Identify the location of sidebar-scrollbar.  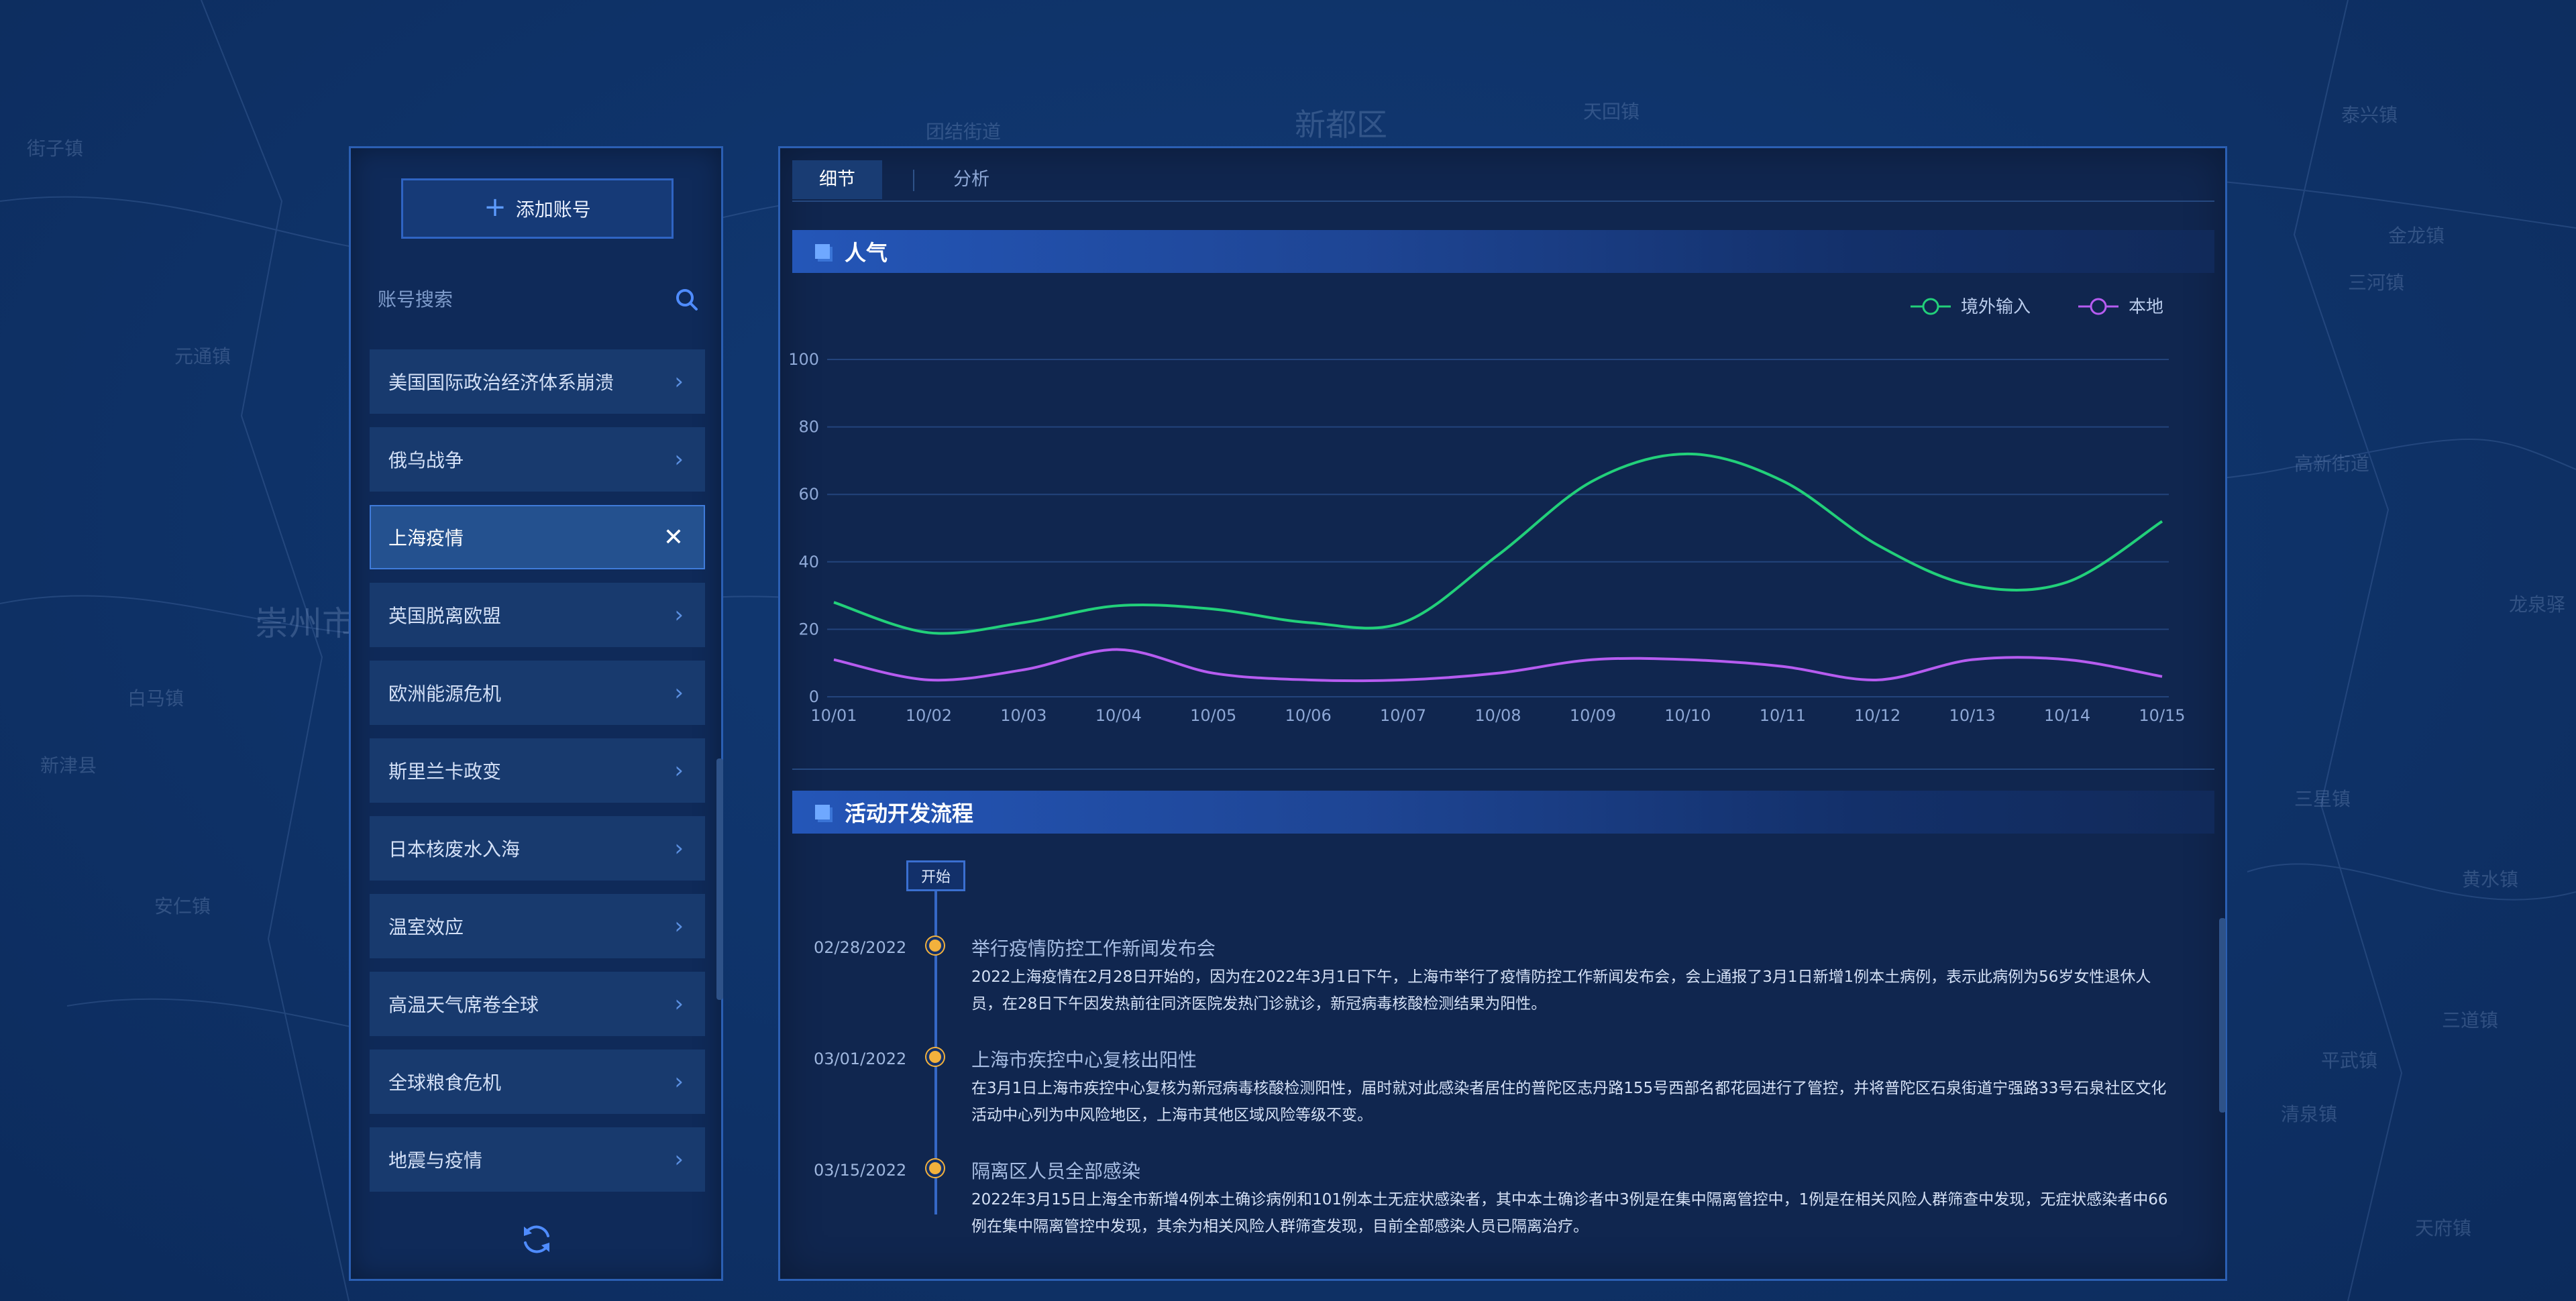
(719, 879).